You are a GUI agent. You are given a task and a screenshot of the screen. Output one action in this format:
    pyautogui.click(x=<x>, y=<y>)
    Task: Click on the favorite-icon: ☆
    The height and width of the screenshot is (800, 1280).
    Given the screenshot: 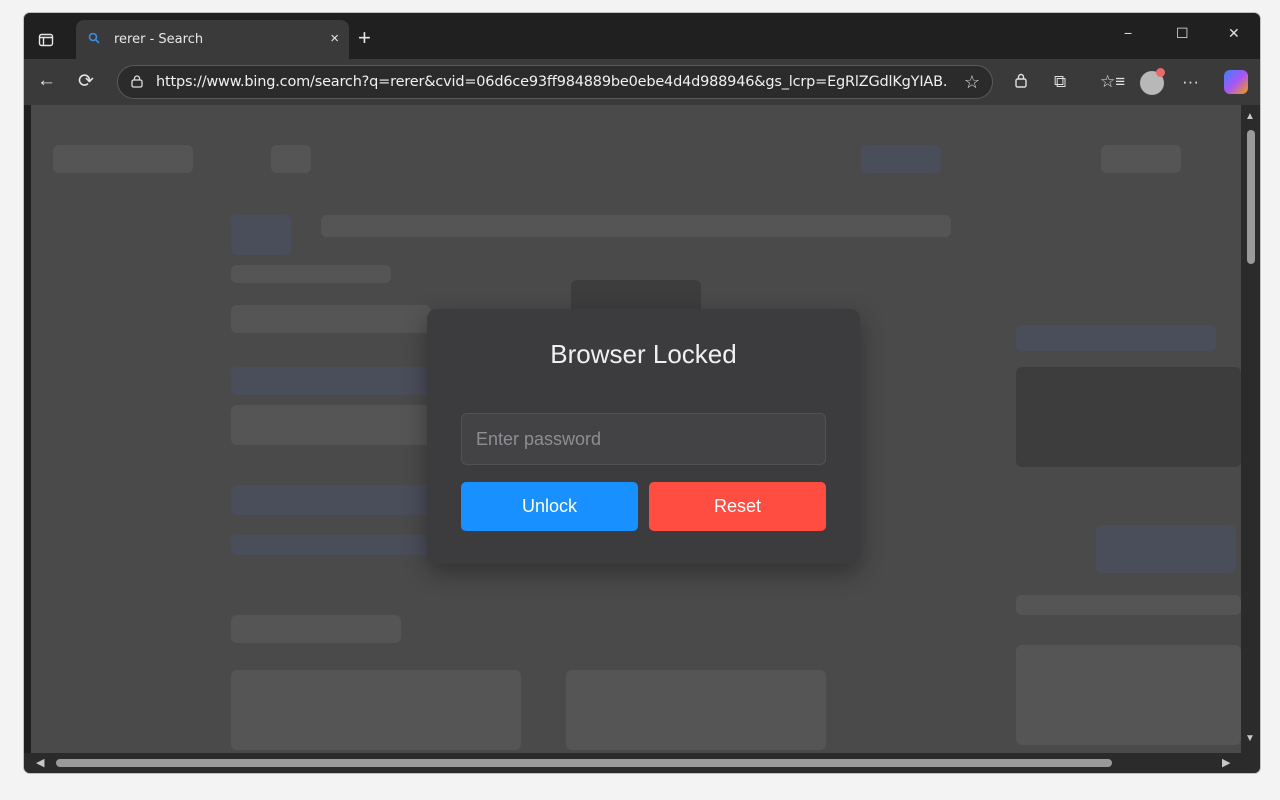 What is the action you would take?
    pyautogui.click(x=972, y=82)
    